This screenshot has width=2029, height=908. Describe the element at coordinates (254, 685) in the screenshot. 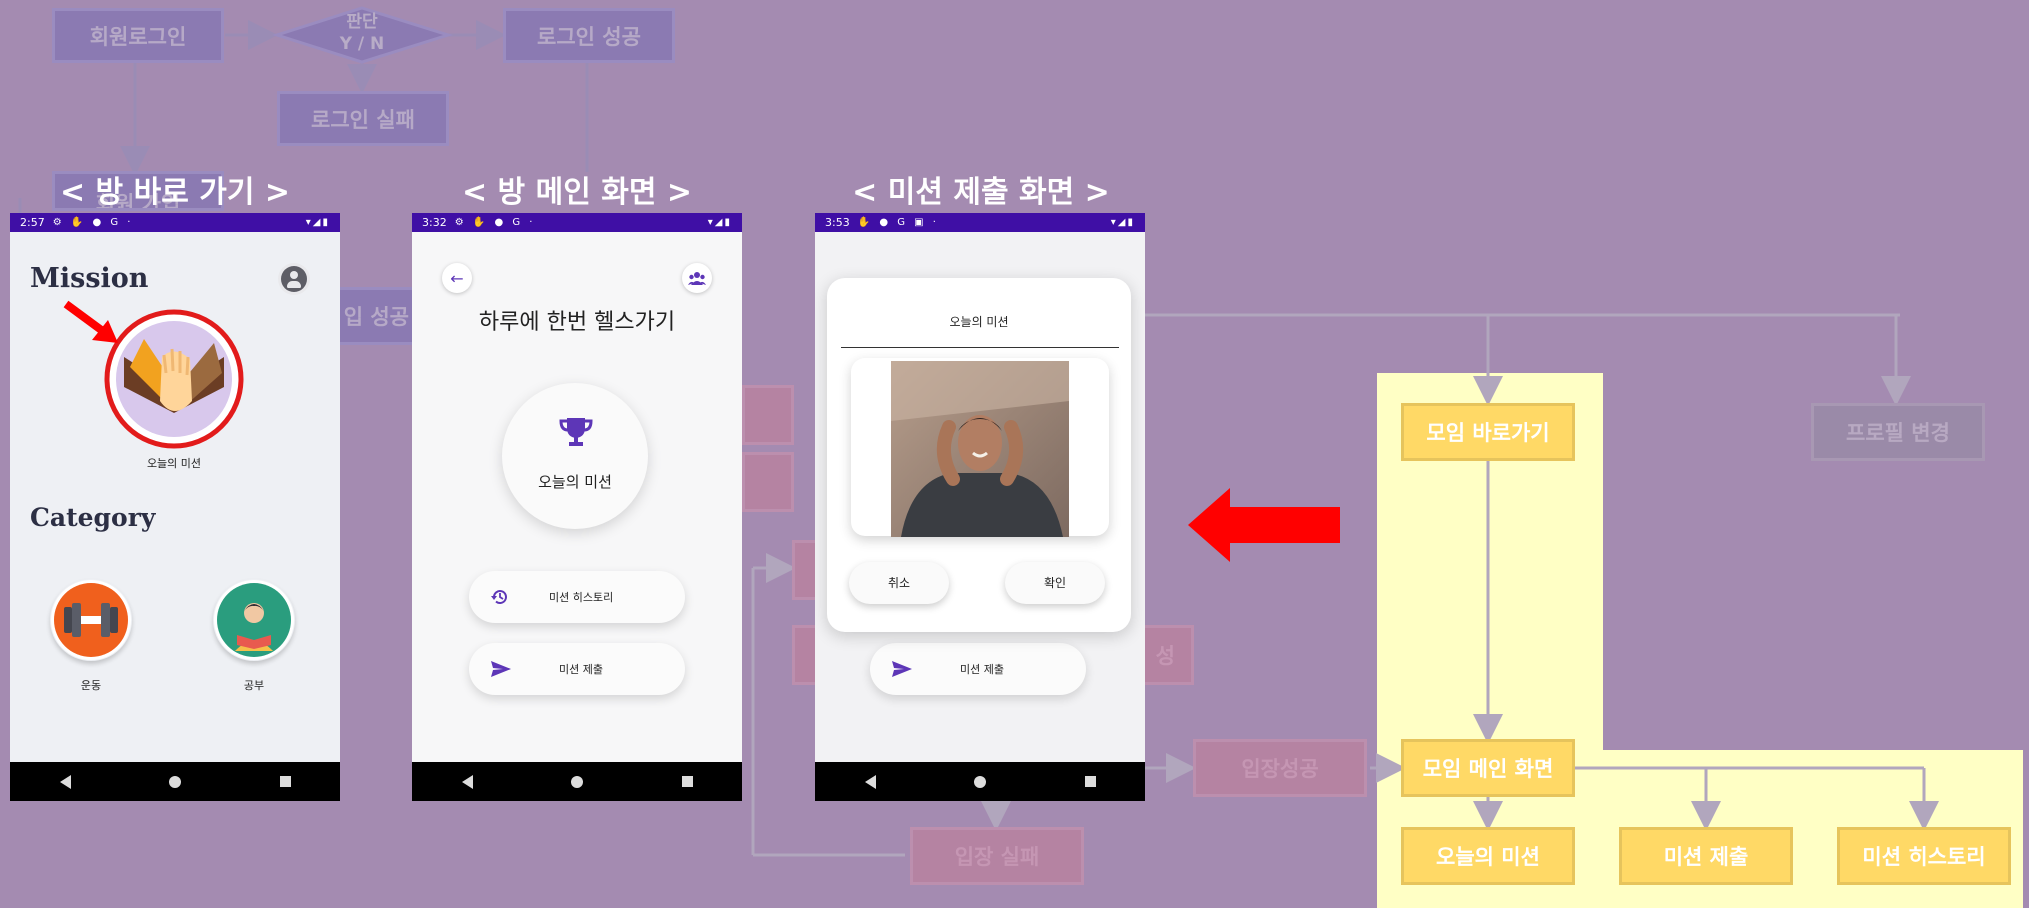

I see `category-study-label: 공부` at that location.